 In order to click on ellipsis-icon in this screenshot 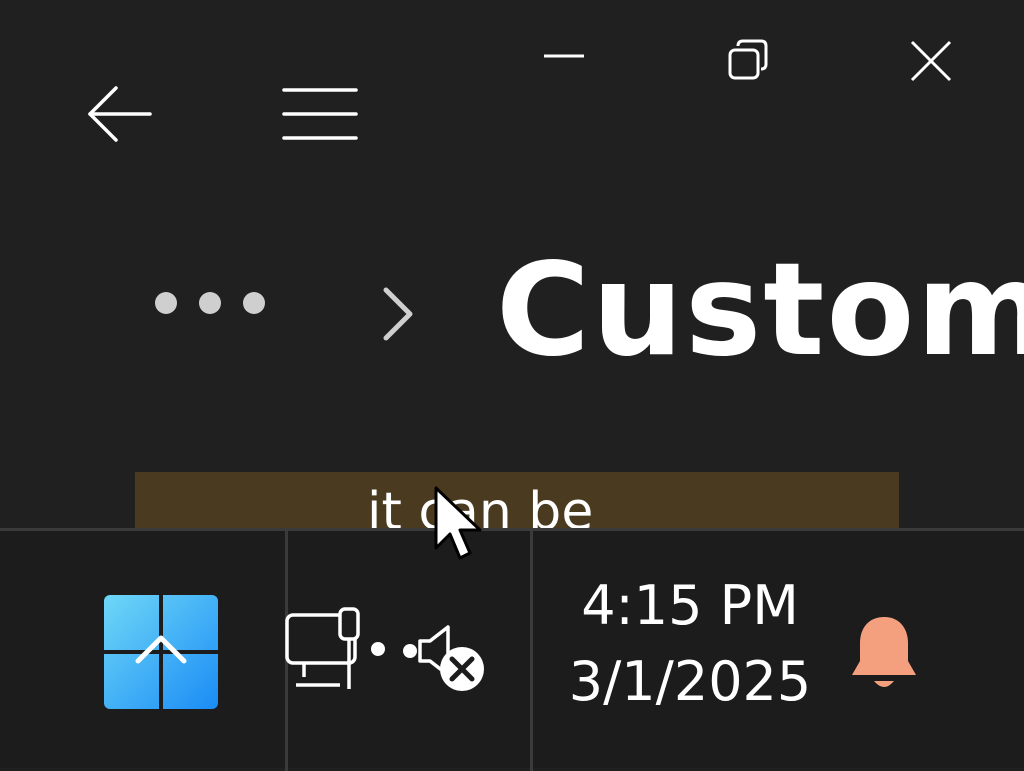, I will do `click(210, 303)`.